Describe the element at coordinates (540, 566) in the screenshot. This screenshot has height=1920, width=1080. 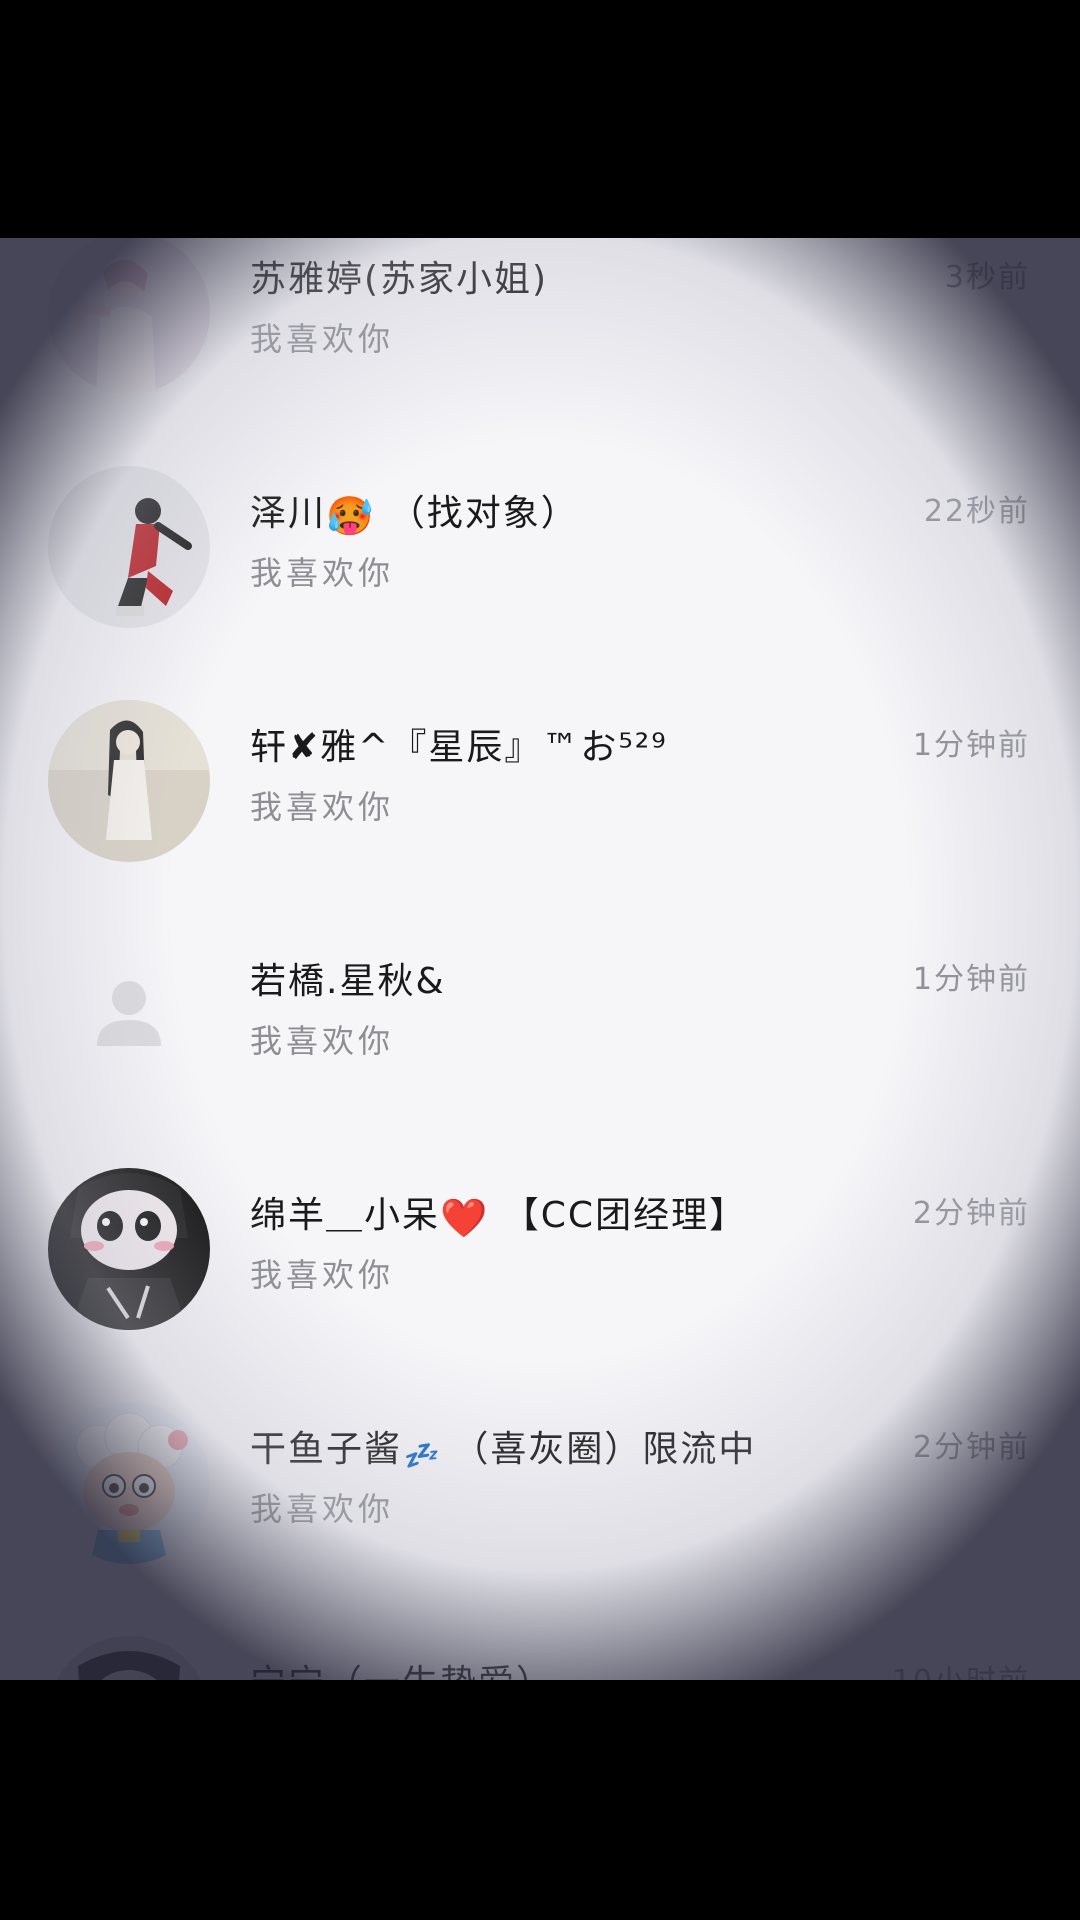
I see `chat-row: 泽川🥵 （找对象） 我喜欢你 22秒前` at that location.